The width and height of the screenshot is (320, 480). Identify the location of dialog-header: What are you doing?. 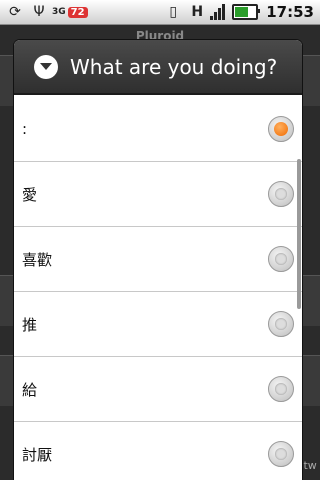
(158, 67).